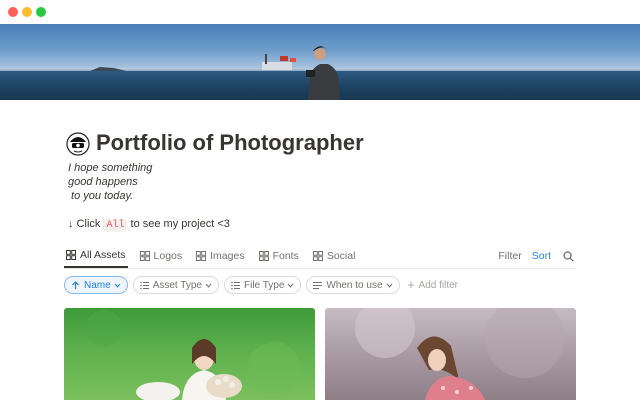 The image size is (640, 400). What do you see at coordinates (101, 196) in the screenshot?
I see `quote-line: to you today.` at bounding box center [101, 196].